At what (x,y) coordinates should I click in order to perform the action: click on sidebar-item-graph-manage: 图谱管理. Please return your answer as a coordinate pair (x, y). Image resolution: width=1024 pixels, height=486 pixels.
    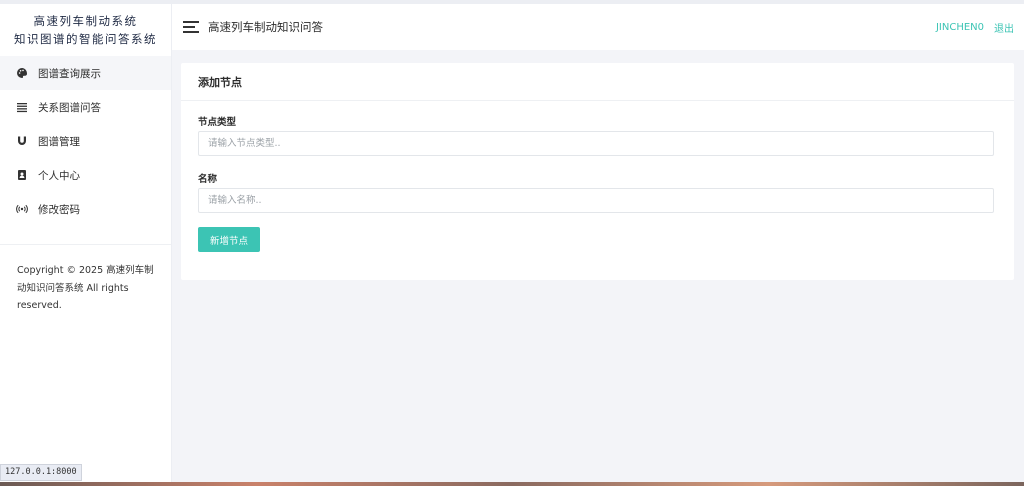
    Looking at the image, I should click on (85, 141).